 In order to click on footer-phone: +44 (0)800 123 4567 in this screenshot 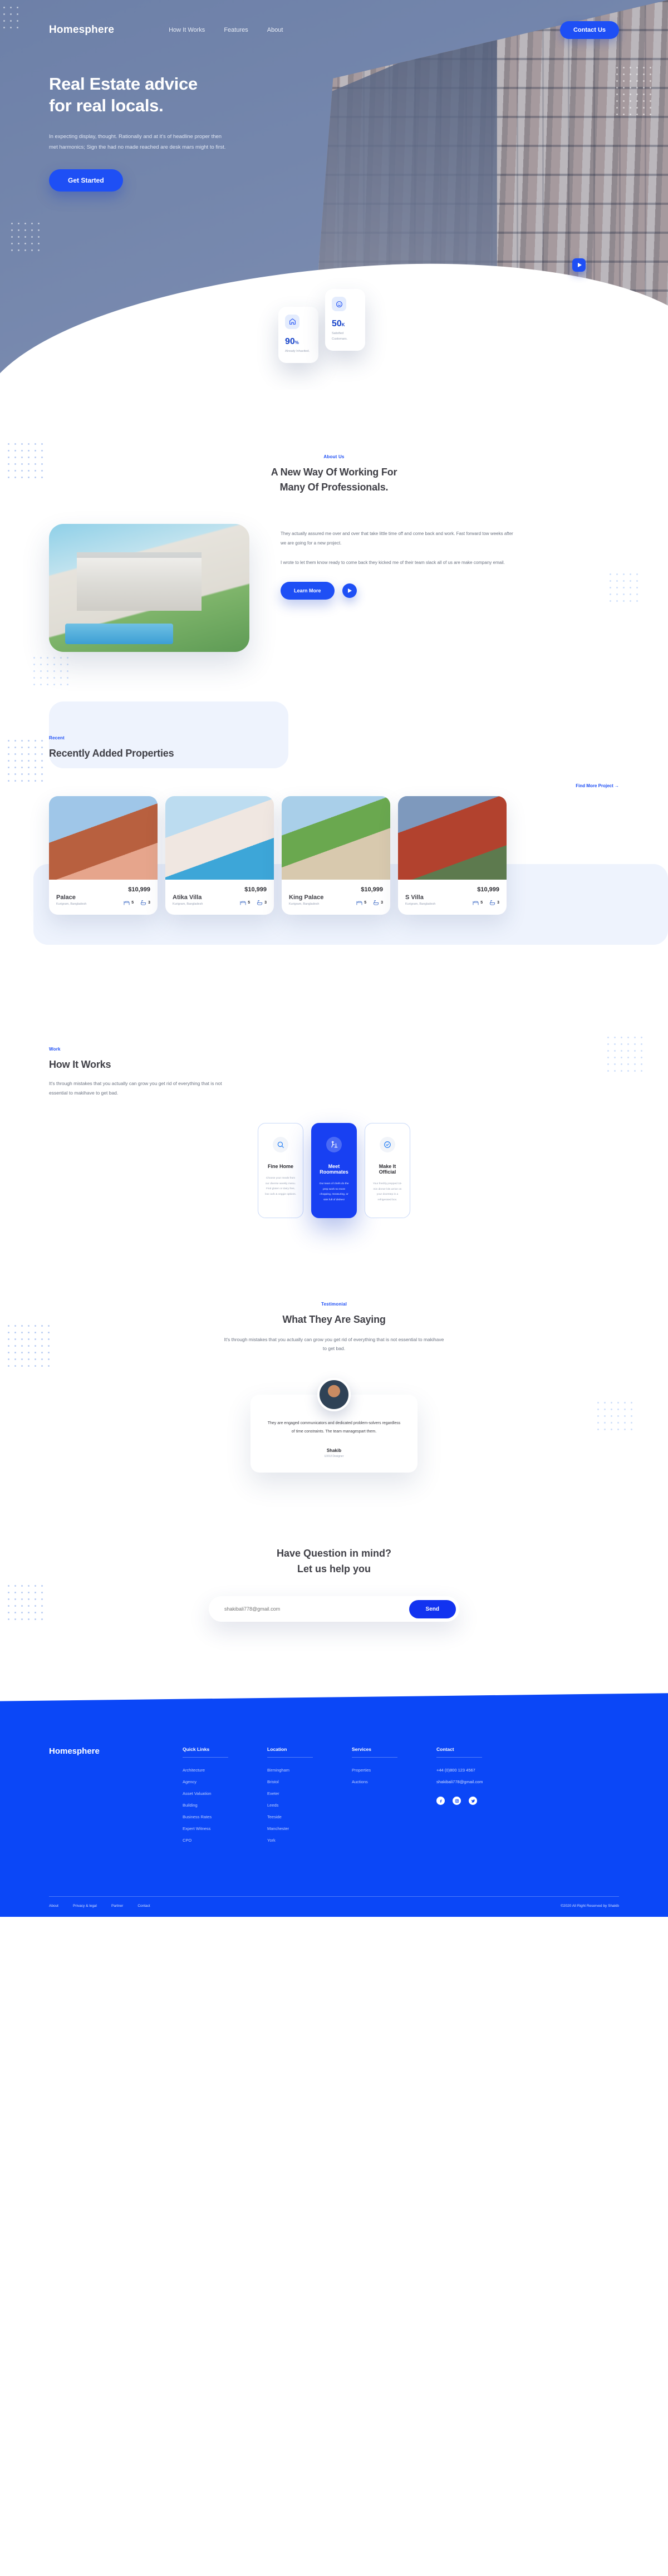, I will do `click(478, 1770)`.